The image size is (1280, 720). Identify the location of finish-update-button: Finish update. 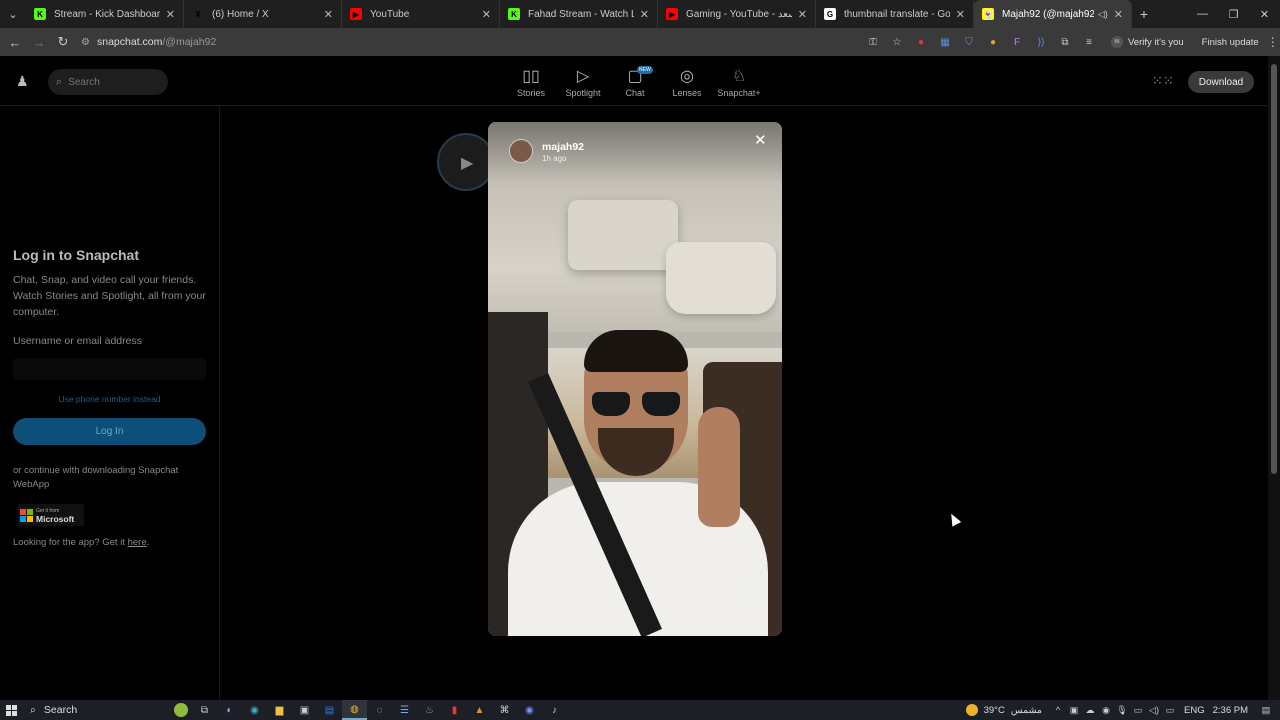
(1230, 42).